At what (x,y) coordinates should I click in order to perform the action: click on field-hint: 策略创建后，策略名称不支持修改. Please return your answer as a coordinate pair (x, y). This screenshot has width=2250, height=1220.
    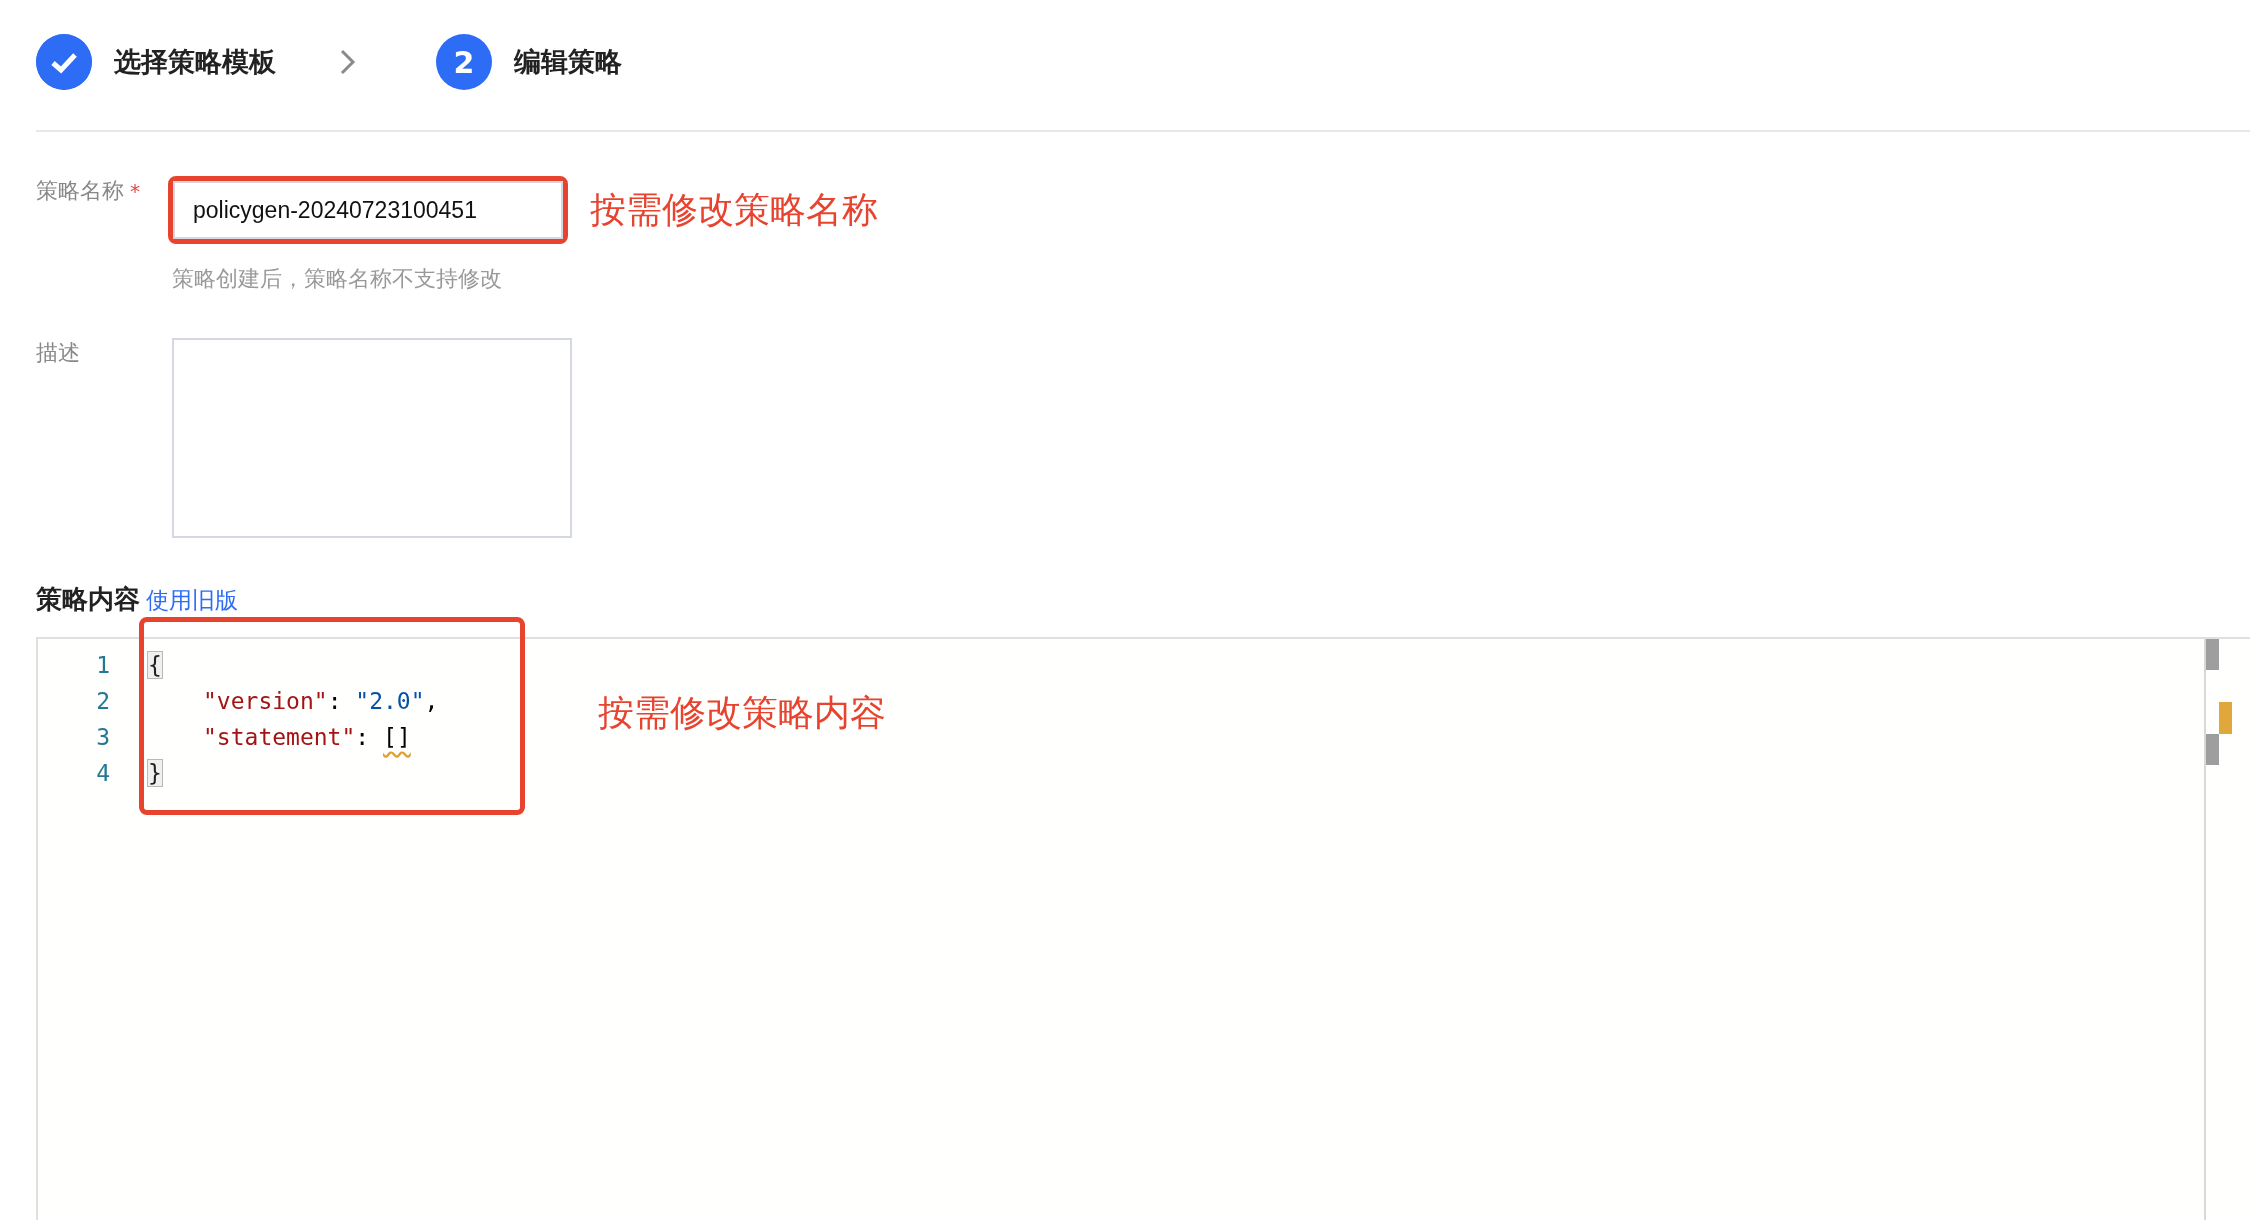
    Looking at the image, I should click on (337, 279).